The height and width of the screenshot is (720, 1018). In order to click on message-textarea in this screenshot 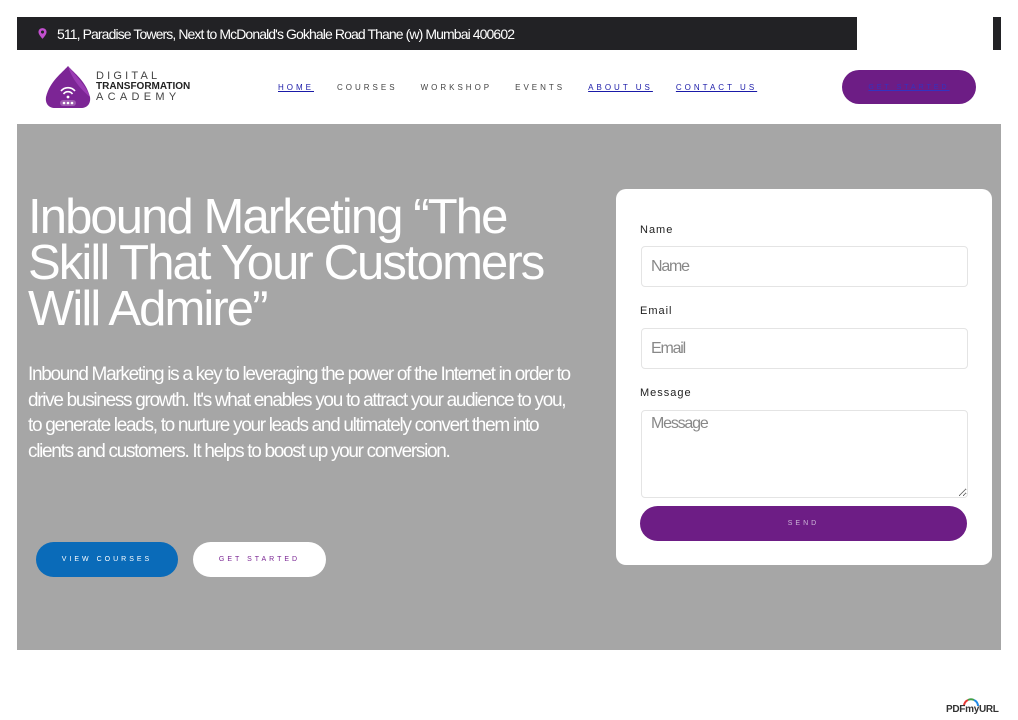, I will do `click(804, 454)`.